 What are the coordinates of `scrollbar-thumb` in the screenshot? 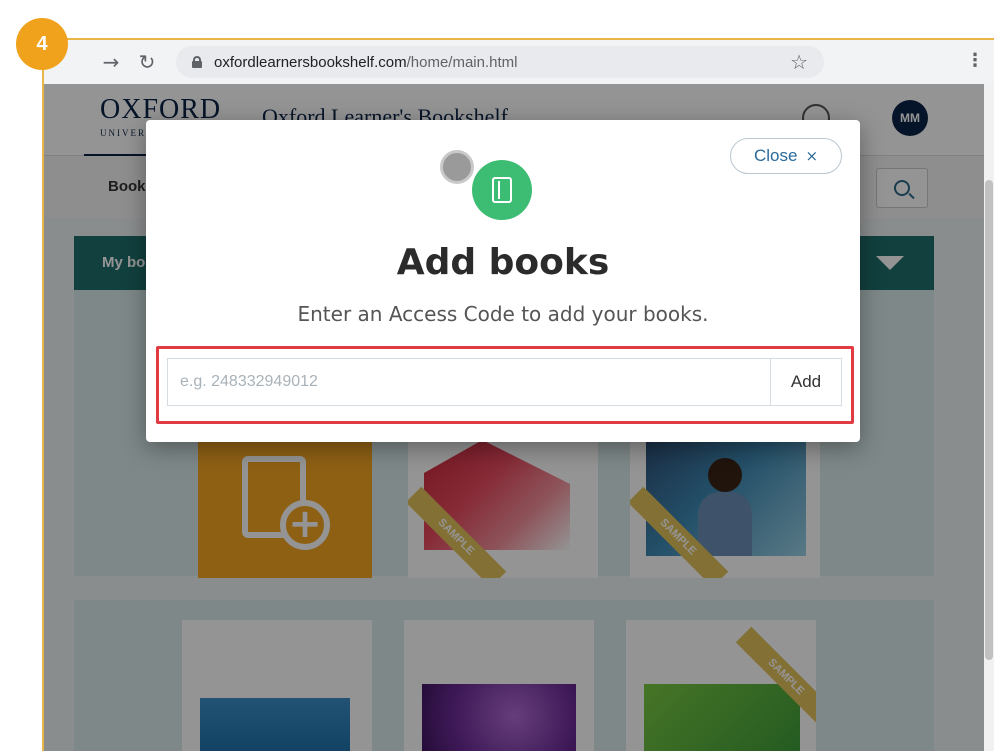 It's located at (989, 420).